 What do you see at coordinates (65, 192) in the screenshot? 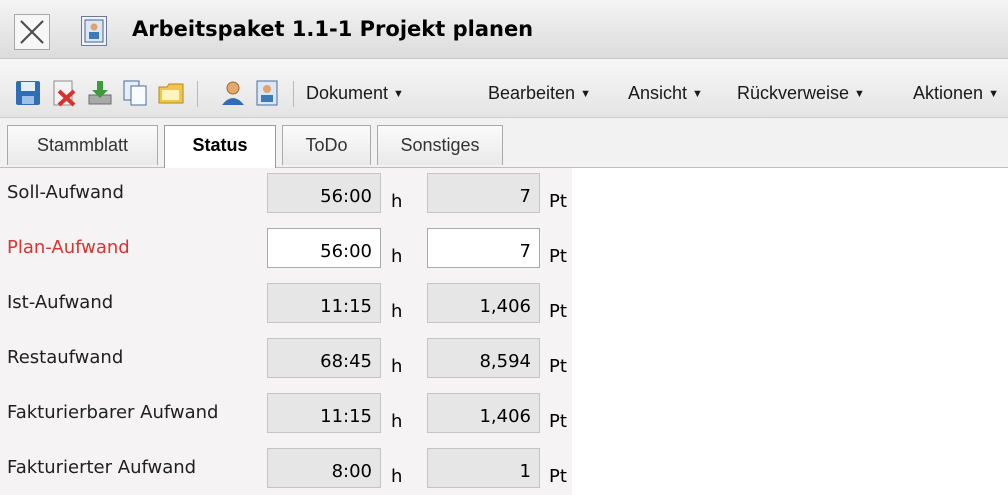
I see `row-label: Soll-Aufwand` at bounding box center [65, 192].